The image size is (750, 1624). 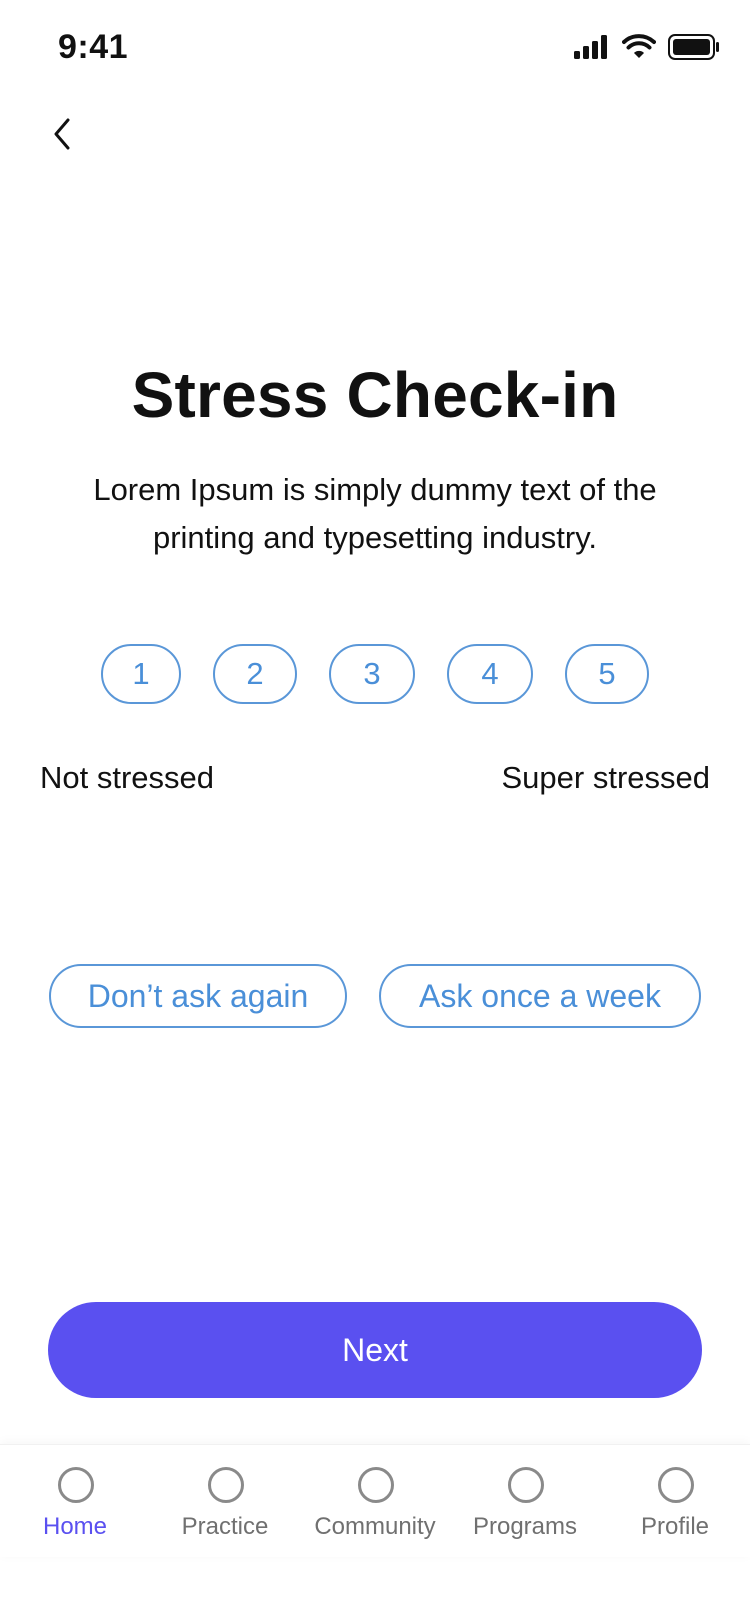 I want to click on nav-item-home: Home, so click(x=75, y=1501).